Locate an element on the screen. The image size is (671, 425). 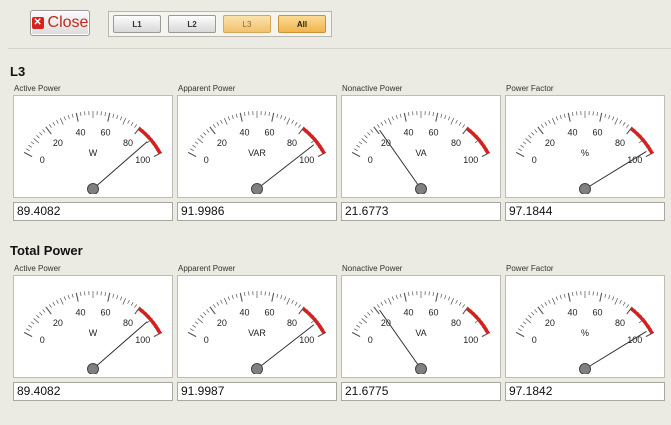
tab-l1: L1 is located at coordinates (137, 24).